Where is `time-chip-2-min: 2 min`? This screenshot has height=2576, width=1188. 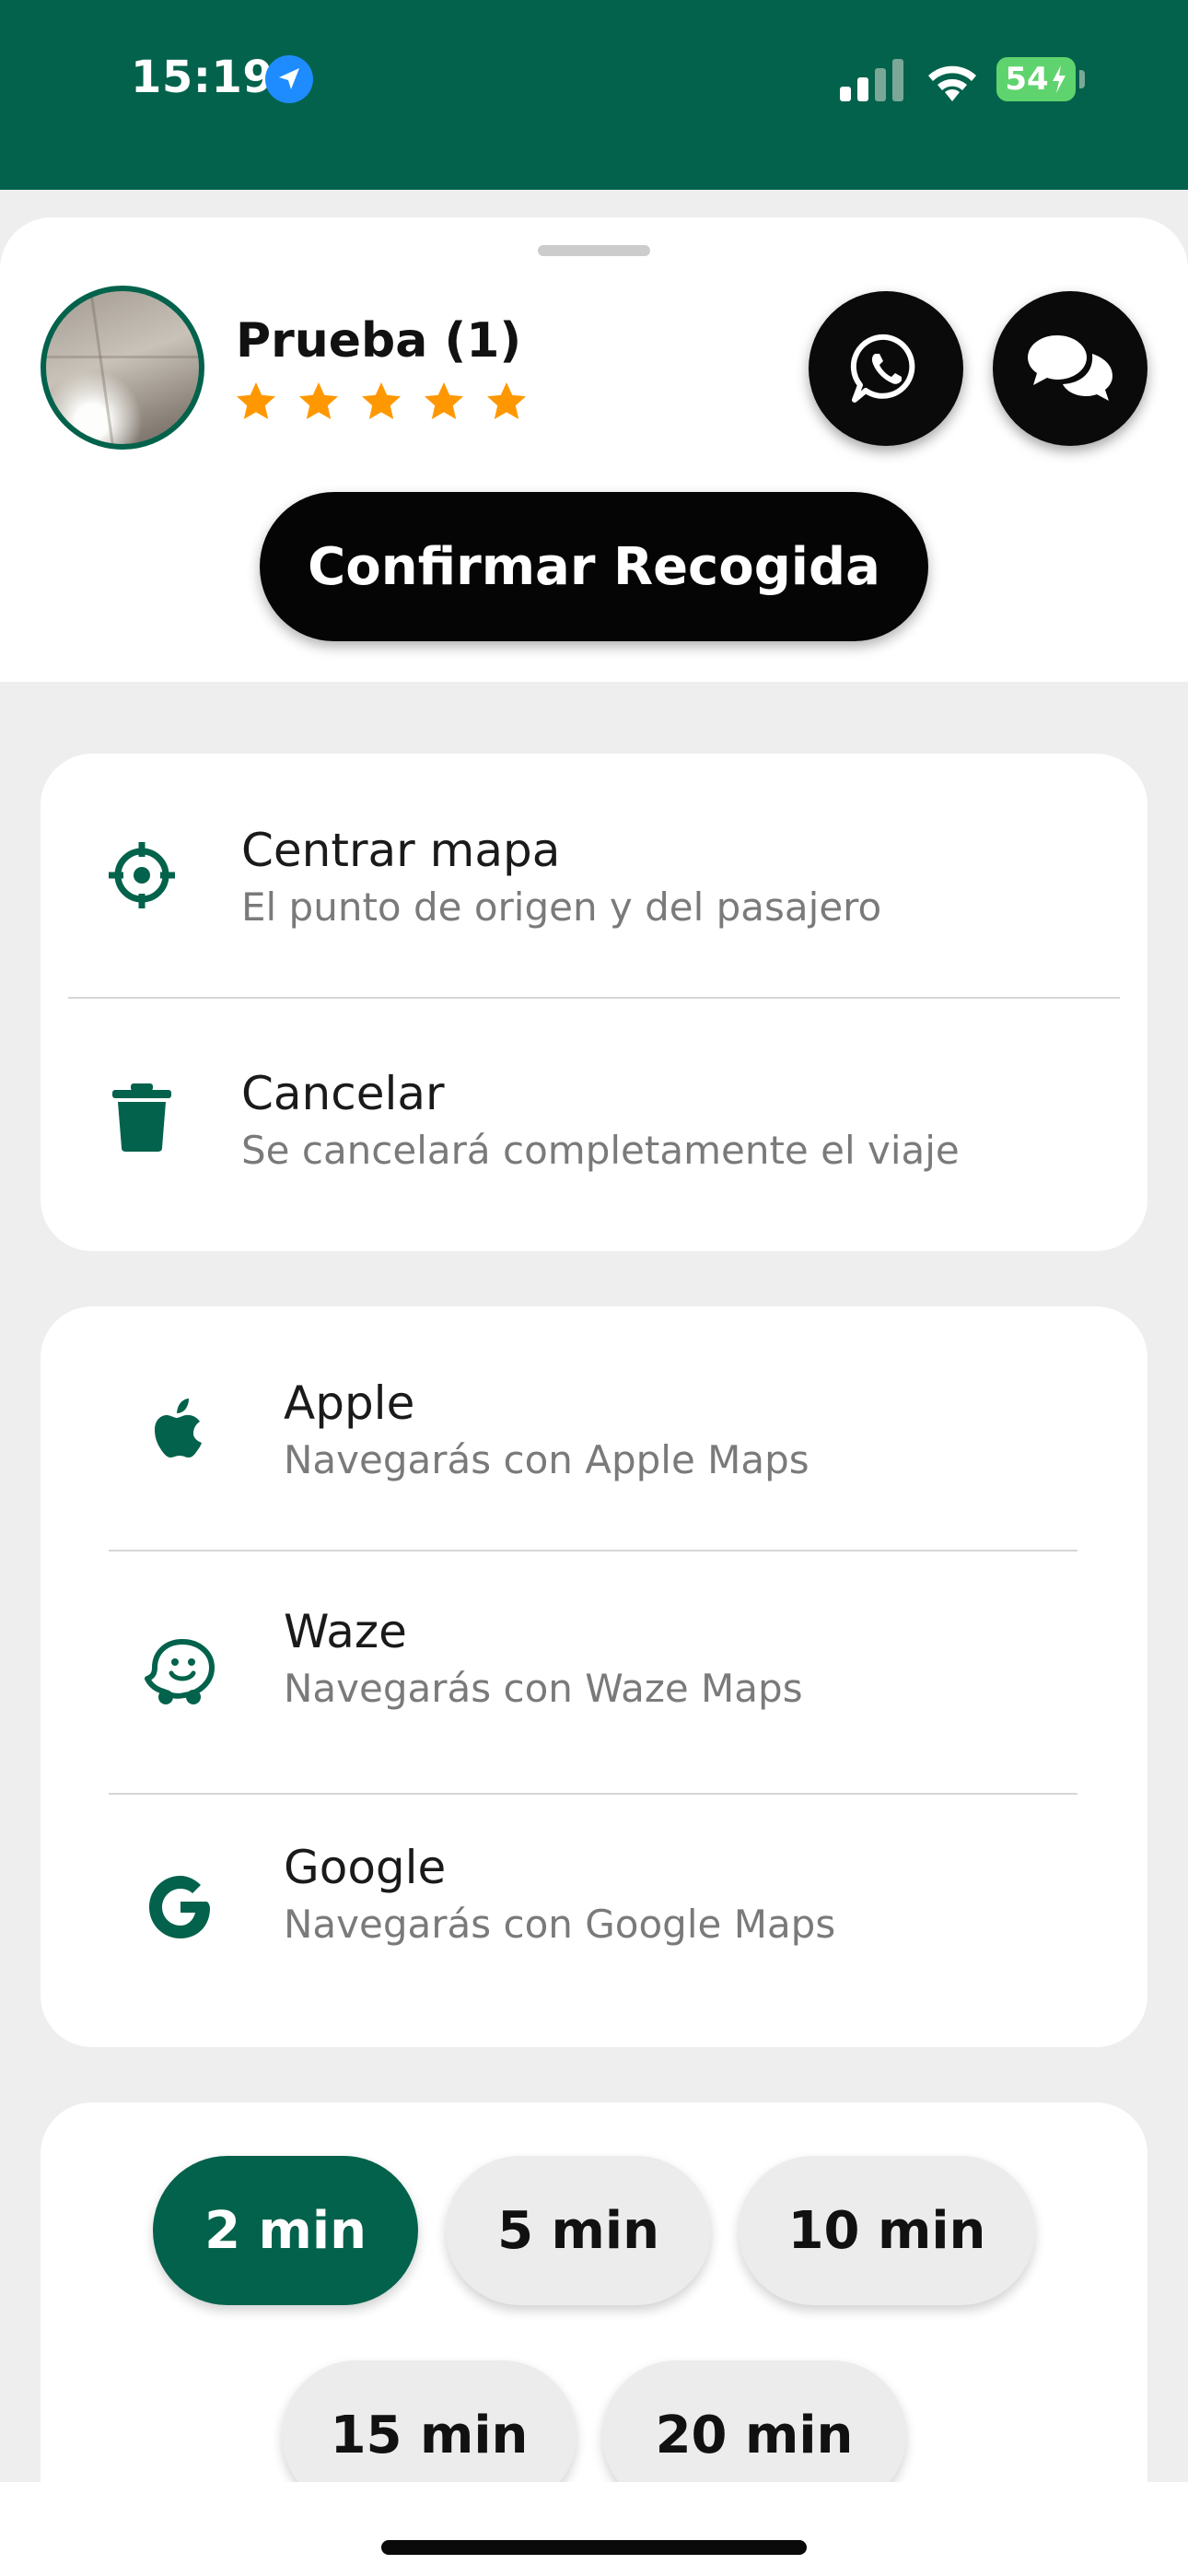
time-chip-2-min: 2 min is located at coordinates (285, 2230).